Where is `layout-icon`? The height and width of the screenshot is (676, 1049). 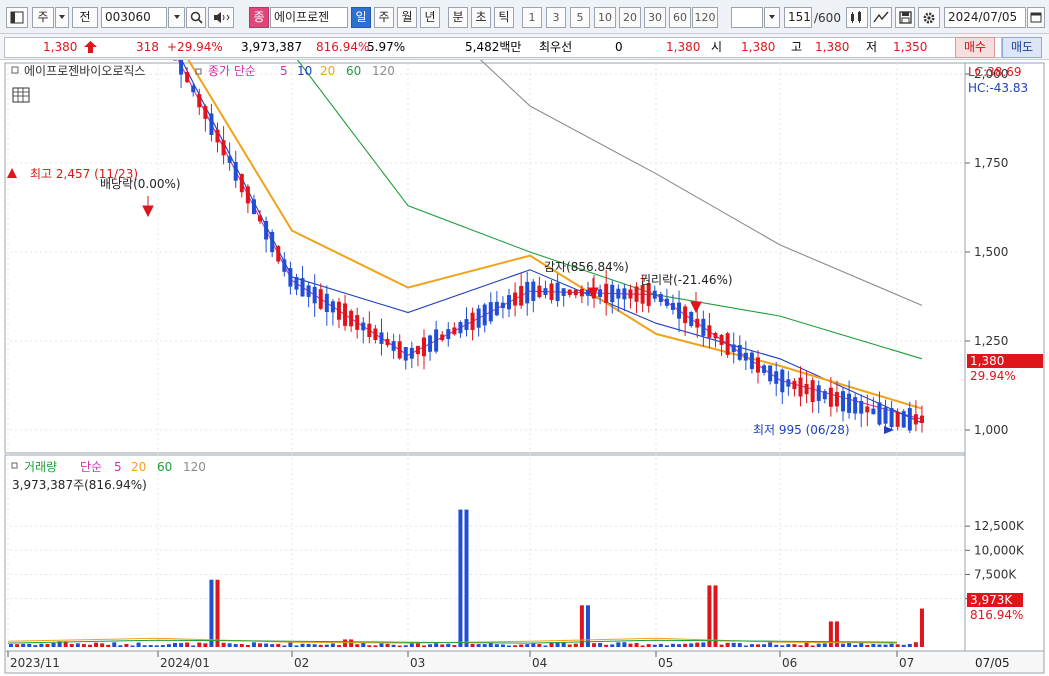 layout-icon is located at coordinates (17, 17).